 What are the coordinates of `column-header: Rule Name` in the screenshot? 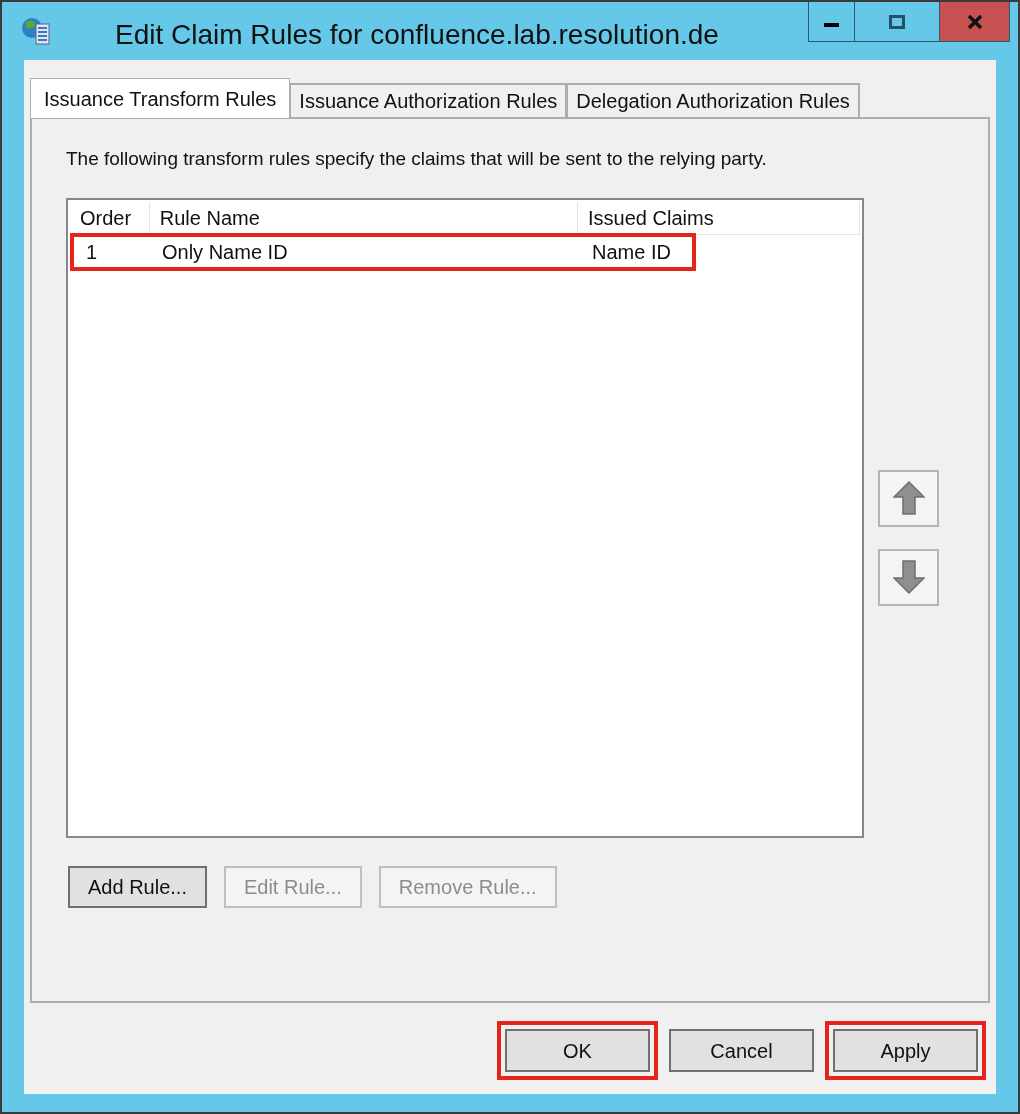 It's located at (364, 217).